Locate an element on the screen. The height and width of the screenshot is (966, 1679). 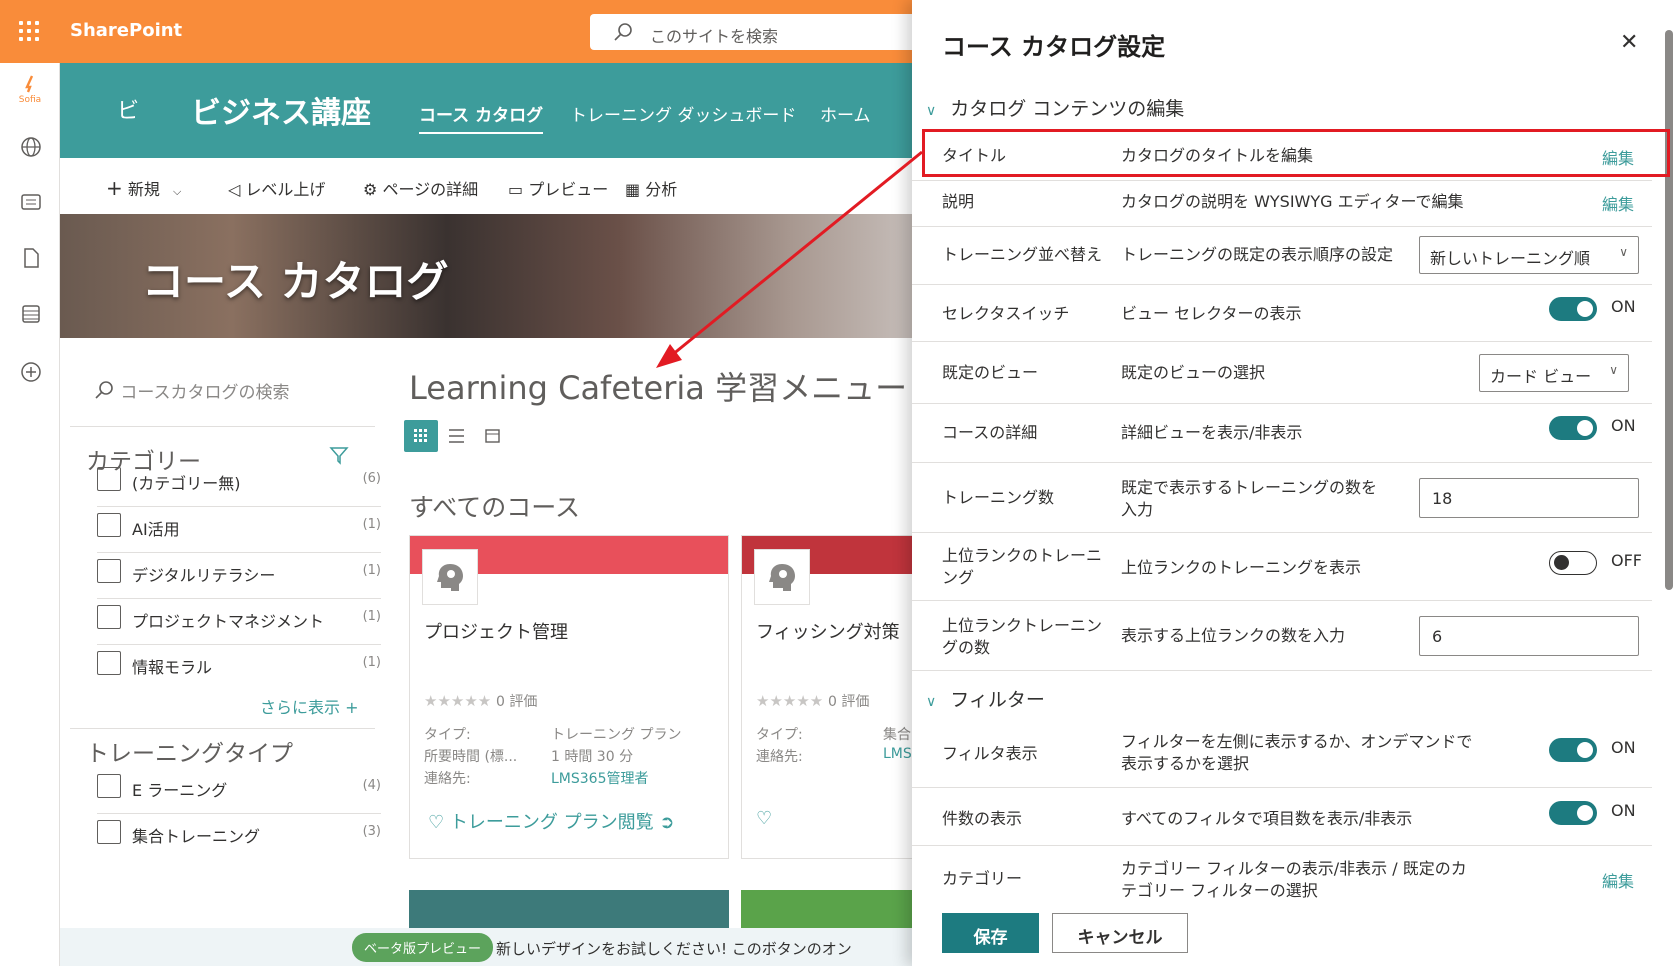
nav-training-dashboard: トレーニング ダッシュボード is located at coordinates (683, 113).